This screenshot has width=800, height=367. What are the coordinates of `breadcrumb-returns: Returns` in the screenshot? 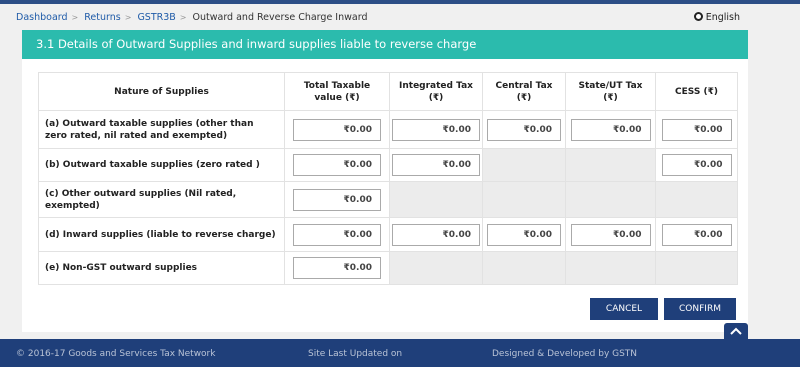 It's located at (102, 17).